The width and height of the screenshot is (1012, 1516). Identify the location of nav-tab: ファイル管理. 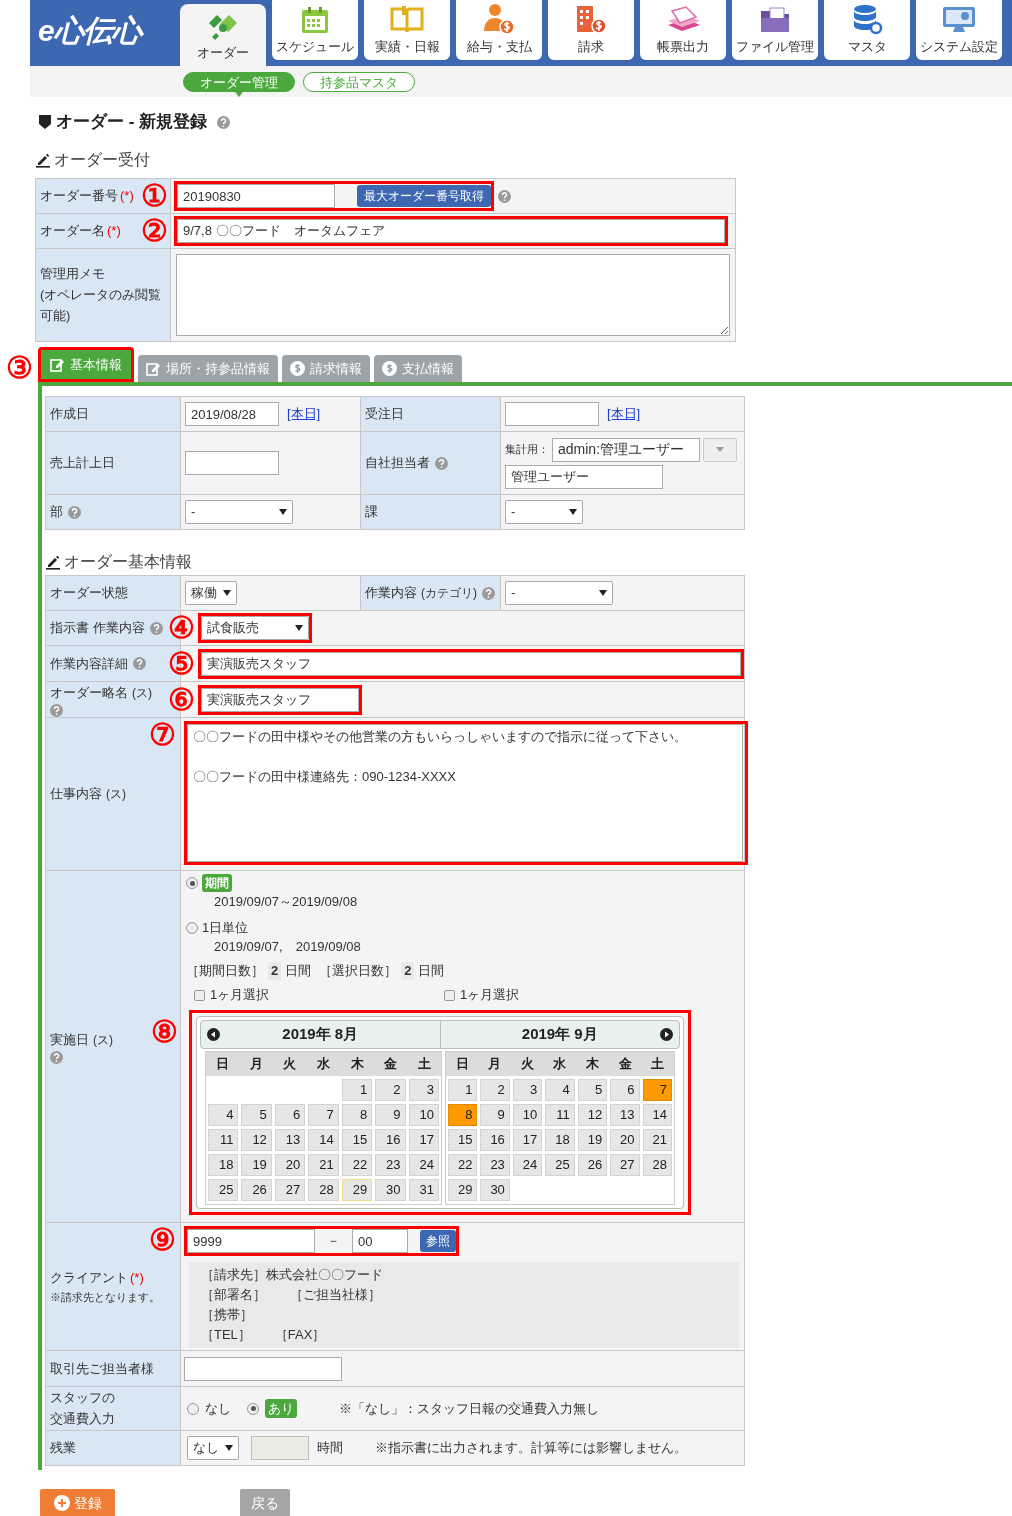
(775, 30).